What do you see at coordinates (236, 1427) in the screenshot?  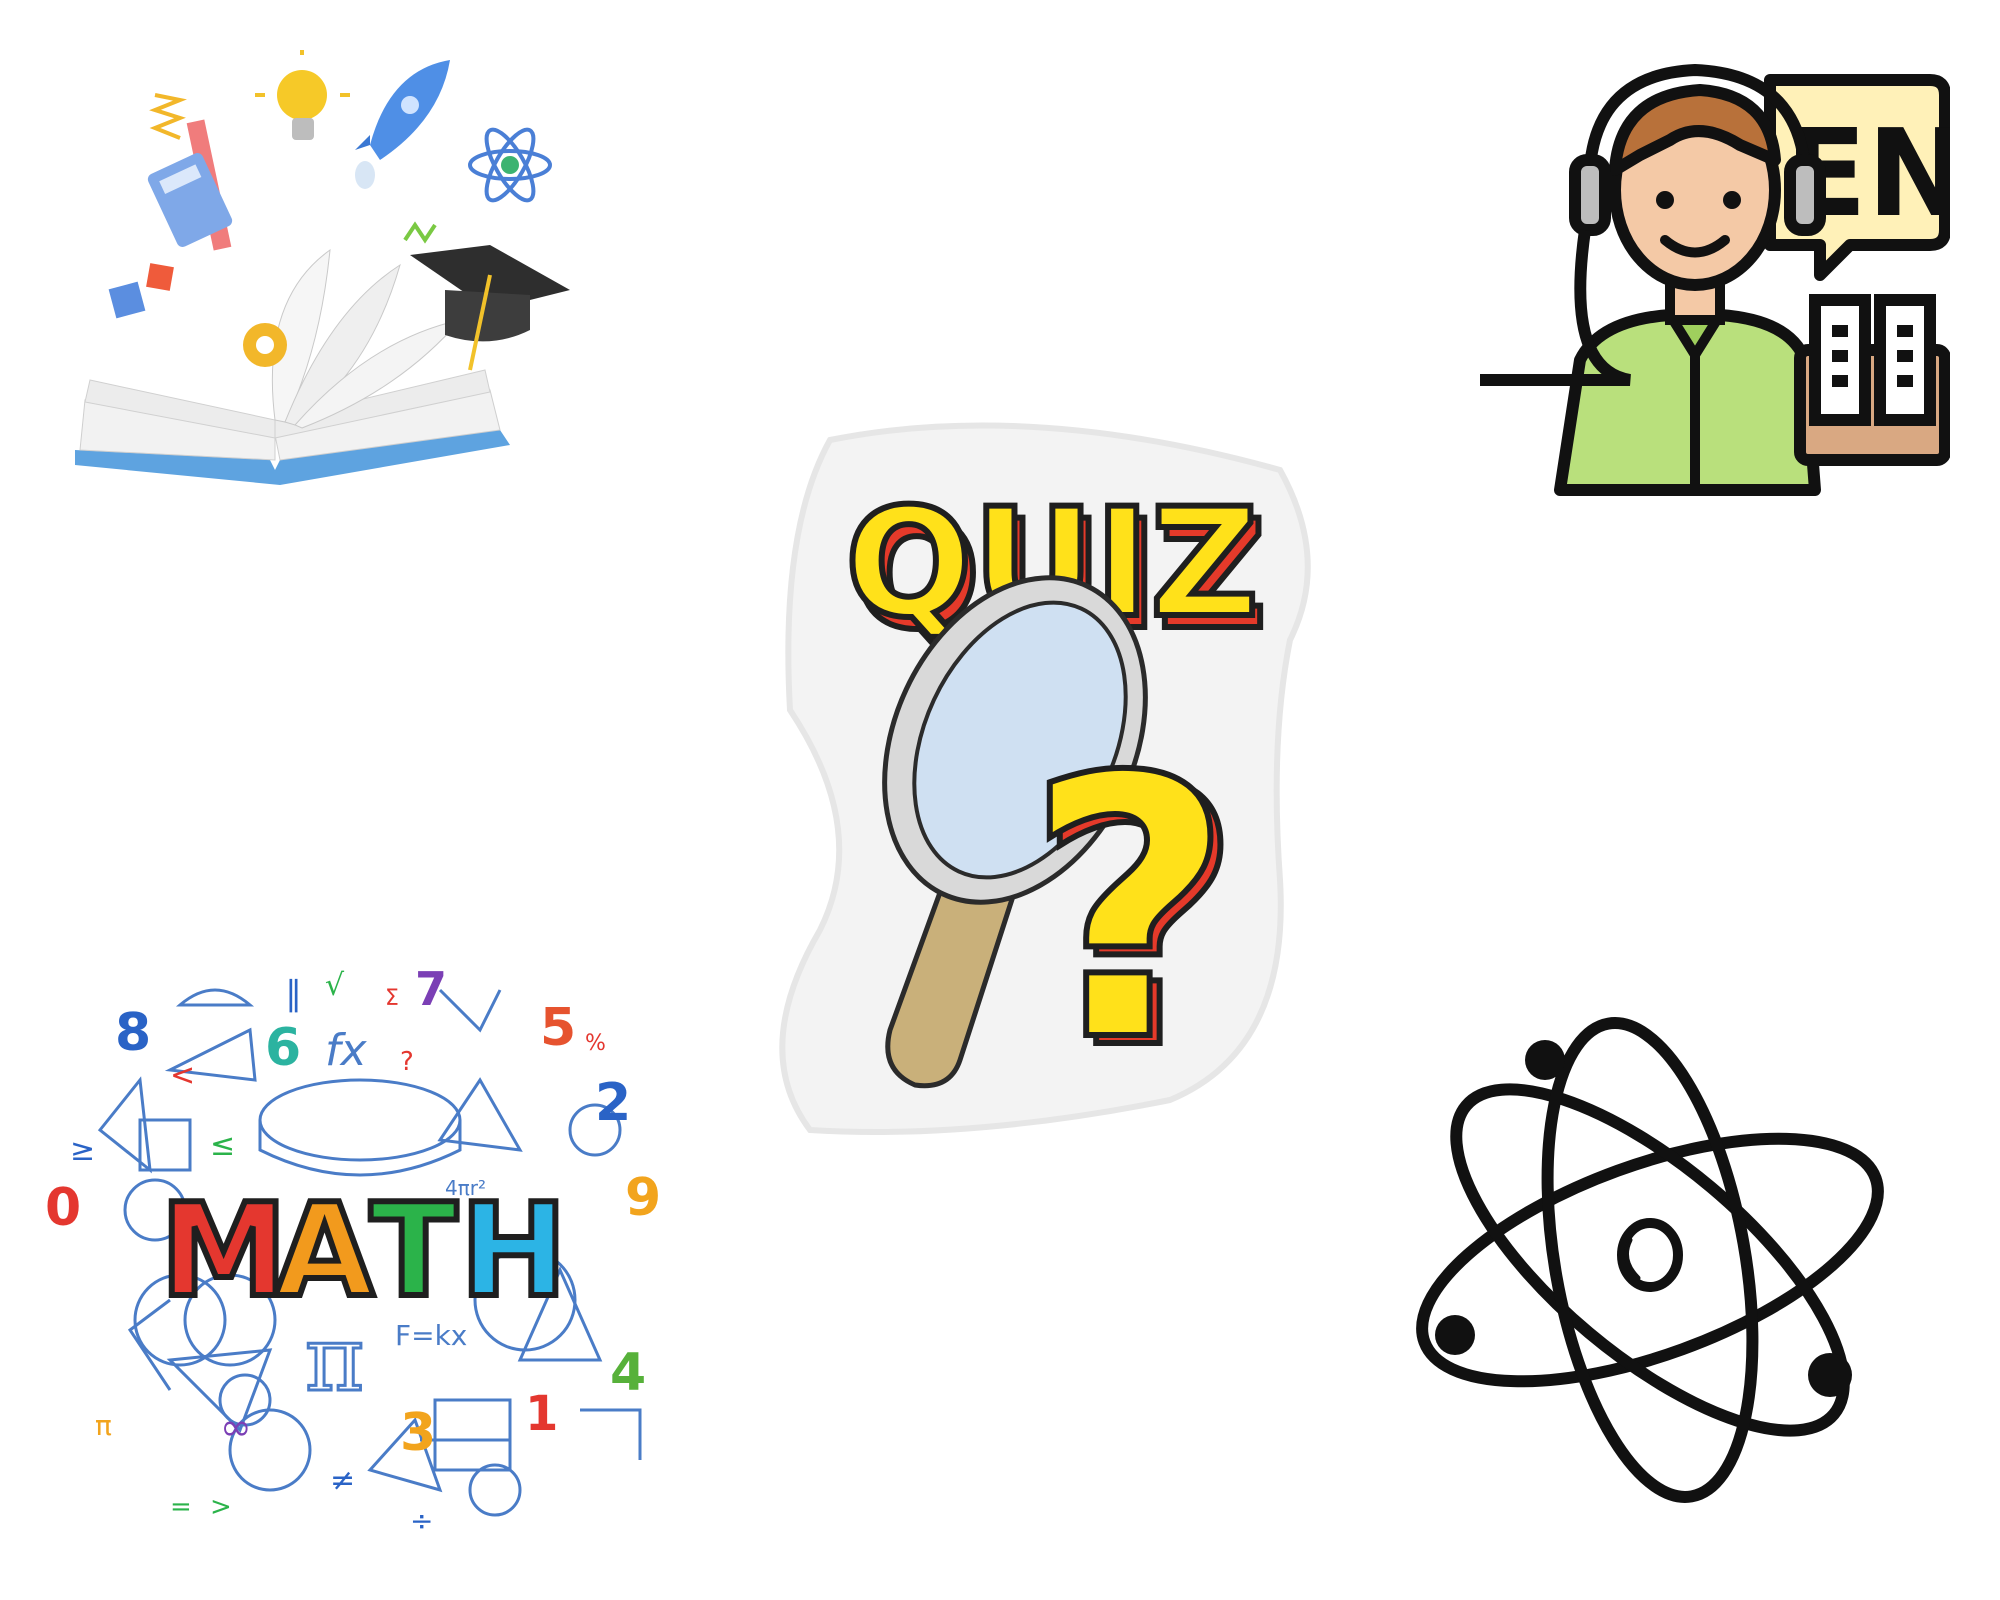 I see `math-symbol: ∞` at bounding box center [236, 1427].